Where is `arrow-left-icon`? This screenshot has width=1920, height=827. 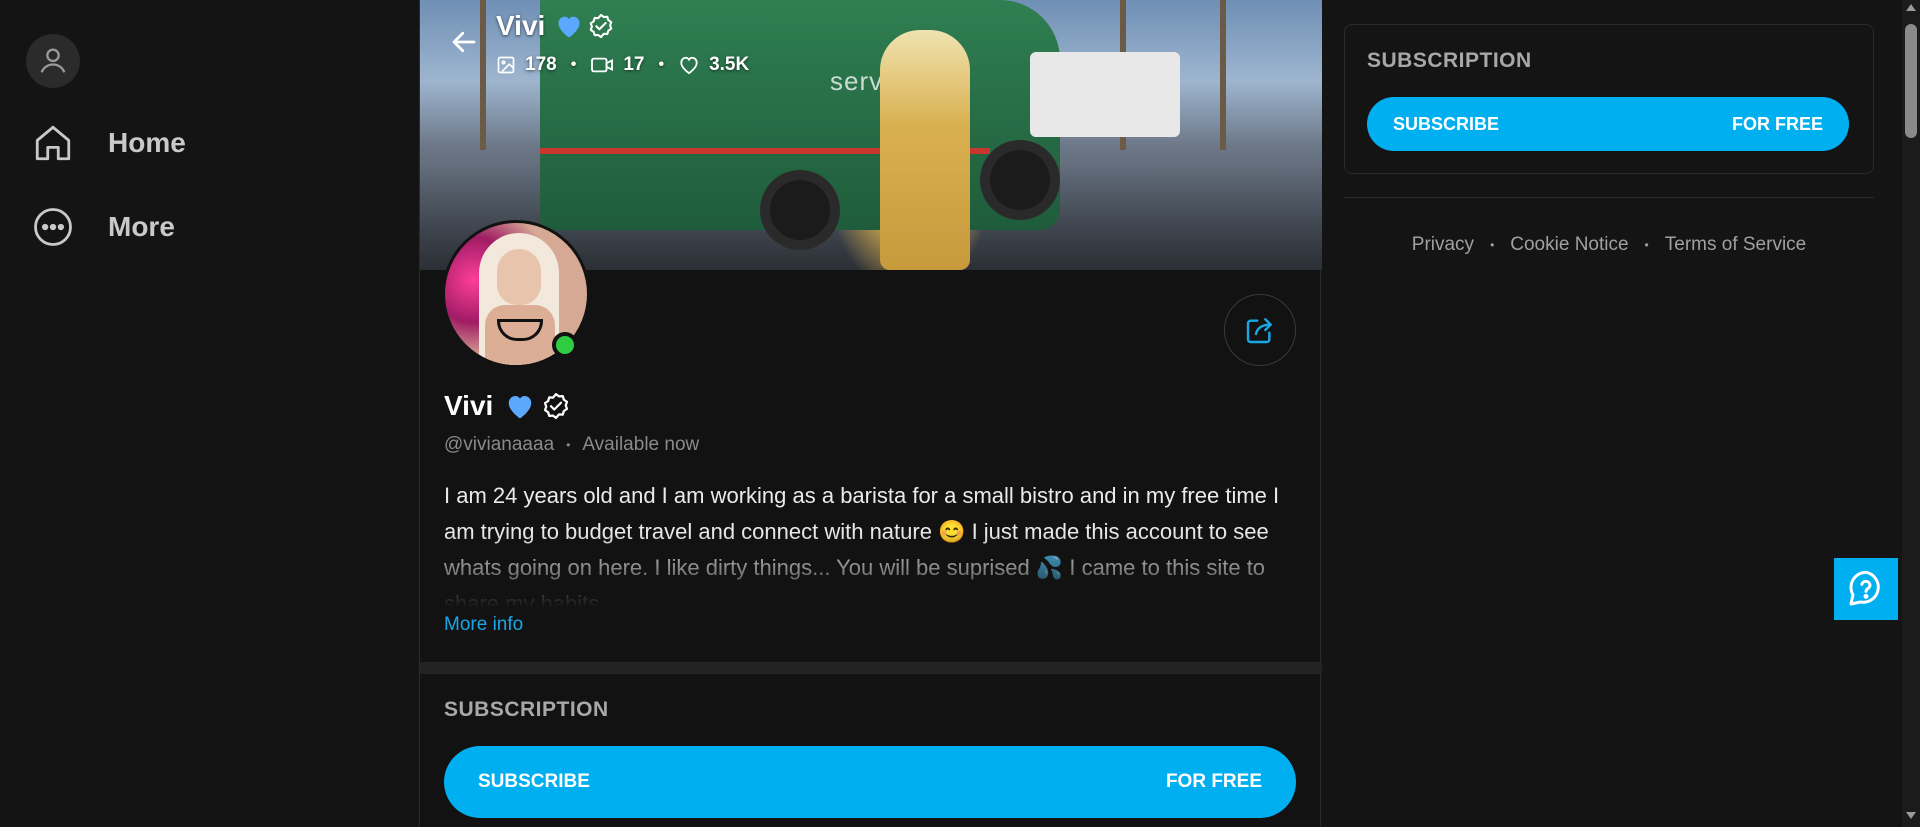 arrow-left-icon is located at coordinates (464, 42).